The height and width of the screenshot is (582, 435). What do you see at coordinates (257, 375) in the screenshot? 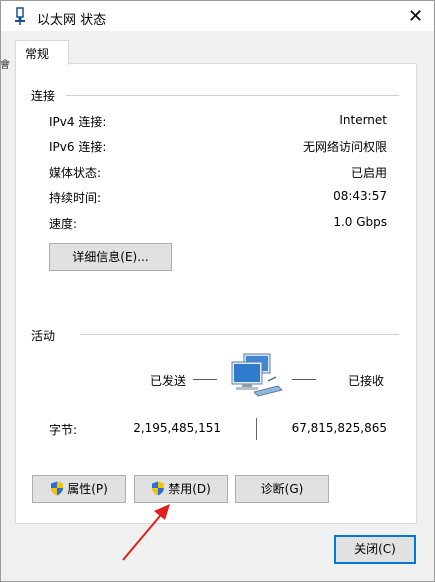
I see `network-computers-icon` at bounding box center [257, 375].